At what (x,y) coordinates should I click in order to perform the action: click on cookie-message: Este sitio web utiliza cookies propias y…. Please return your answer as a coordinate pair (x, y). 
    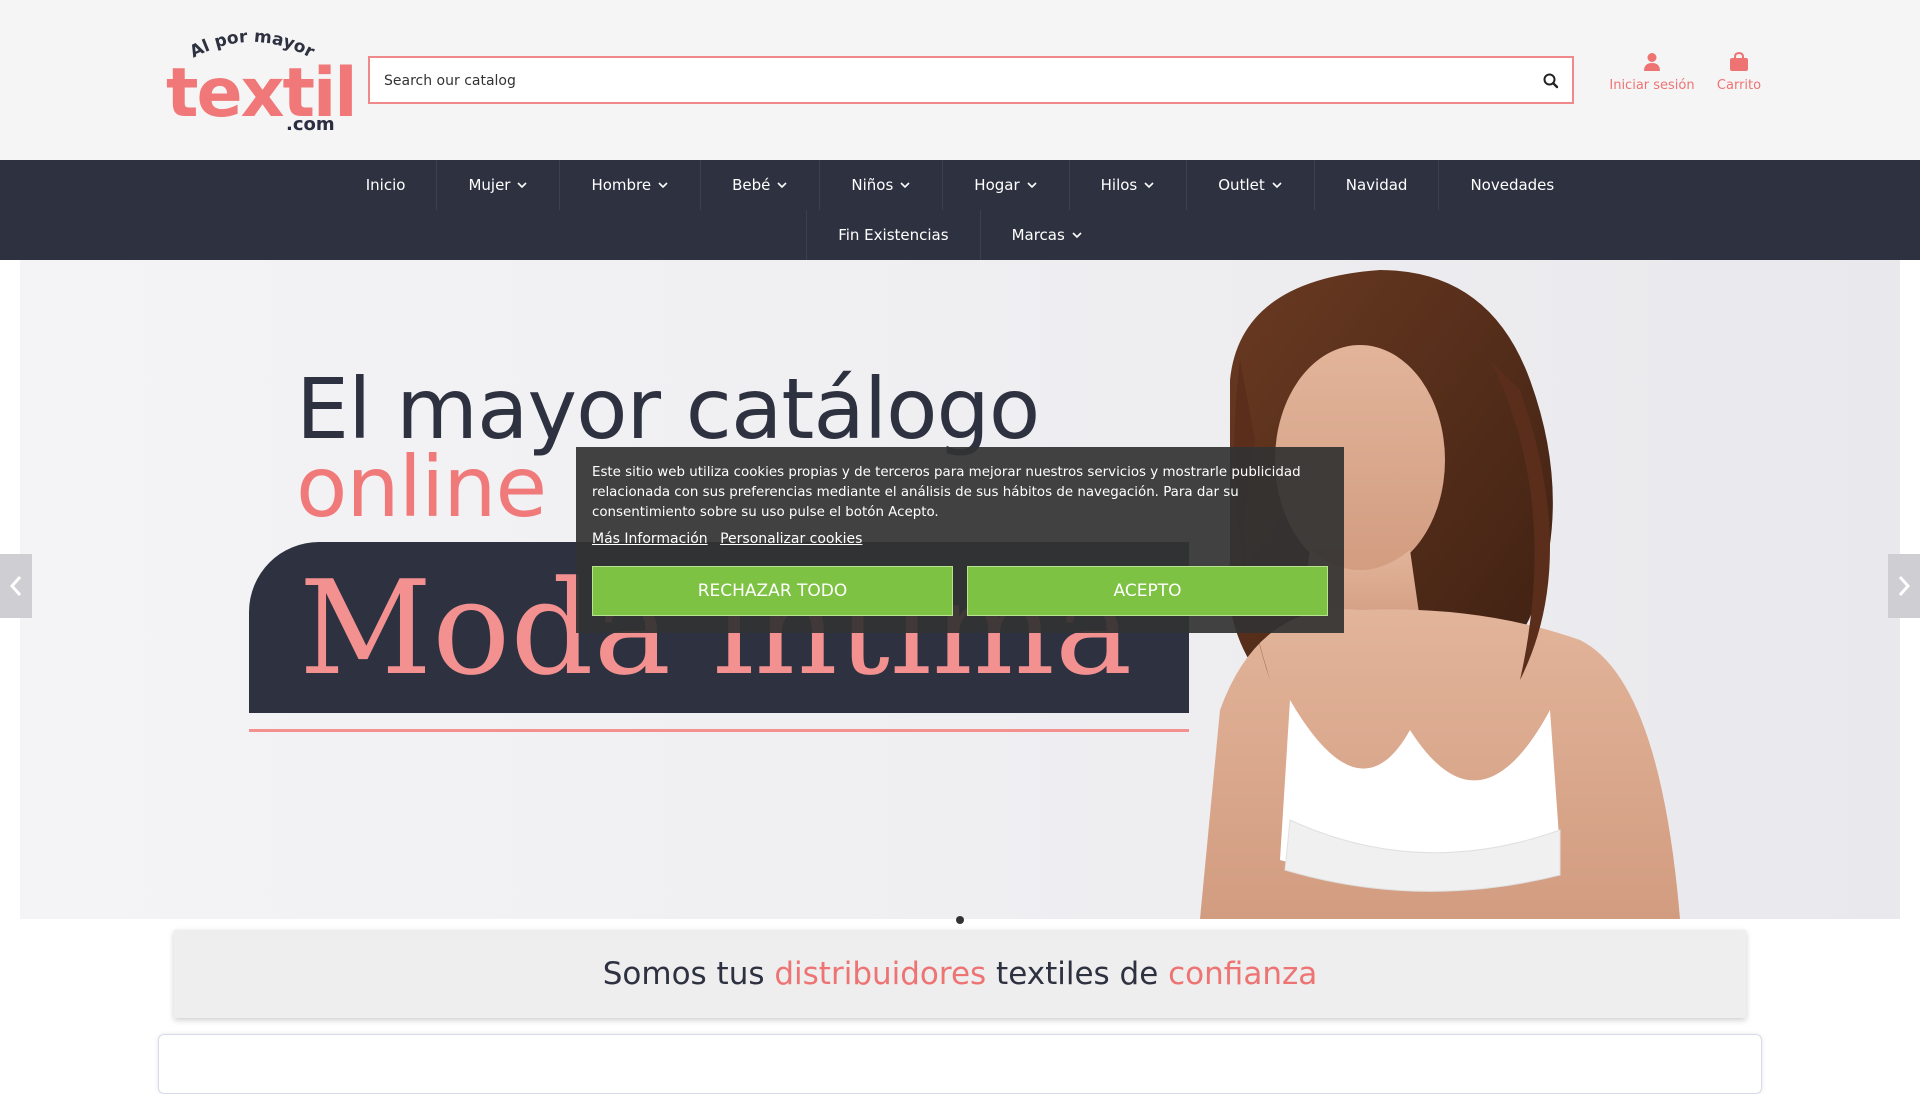
    Looking at the image, I should click on (946, 492).